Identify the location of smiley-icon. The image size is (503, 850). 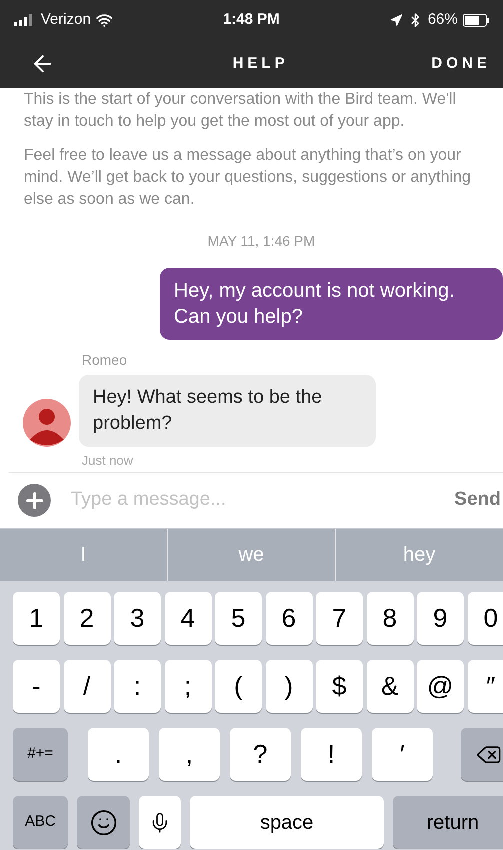
(104, 822).